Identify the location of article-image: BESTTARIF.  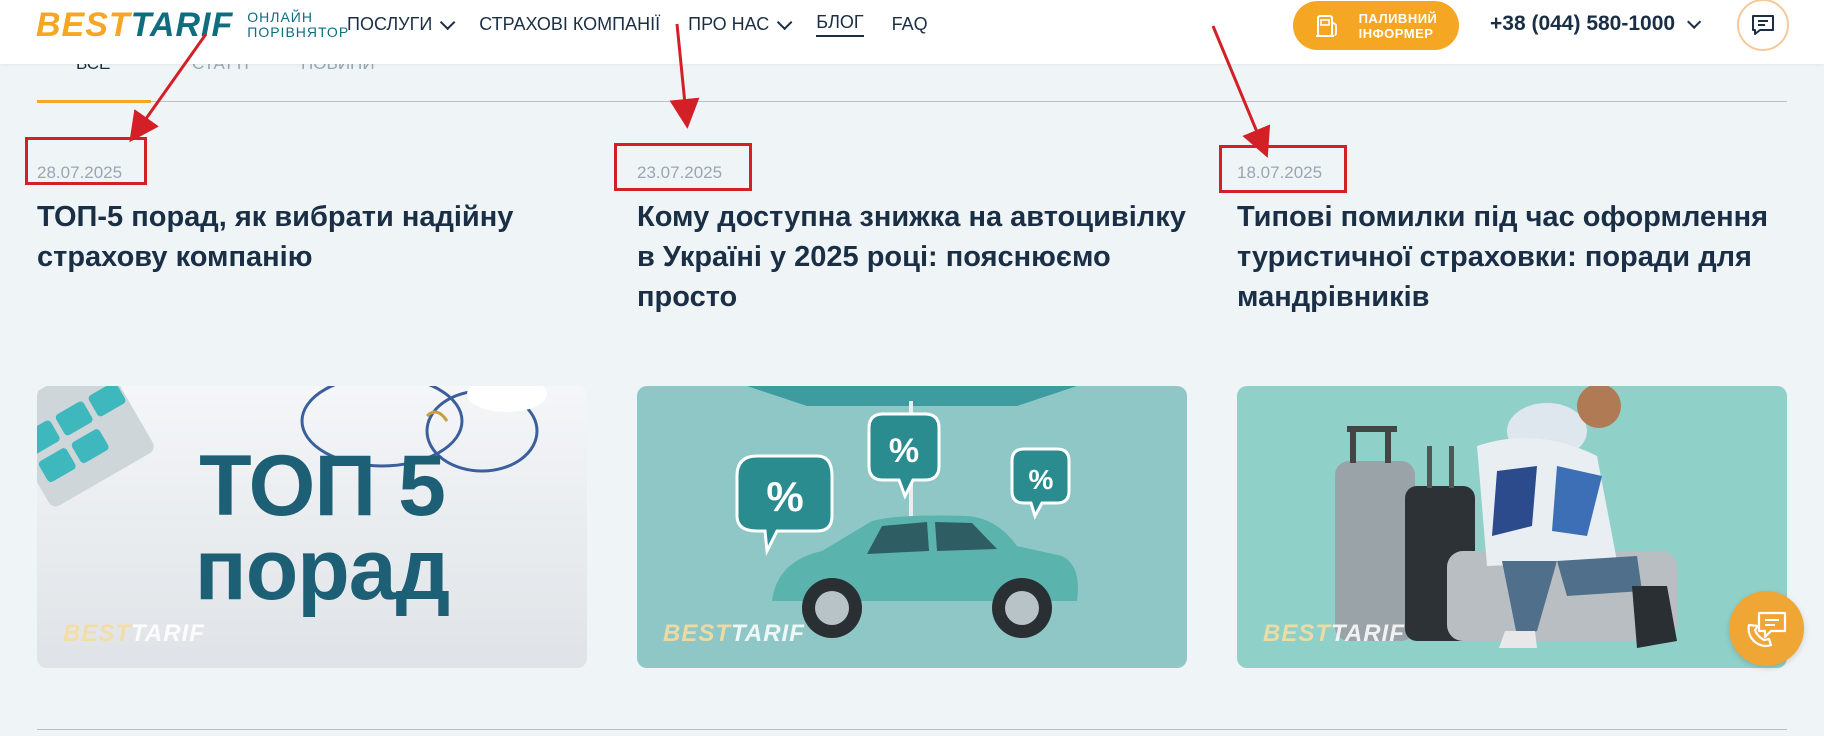
(1512, 527).